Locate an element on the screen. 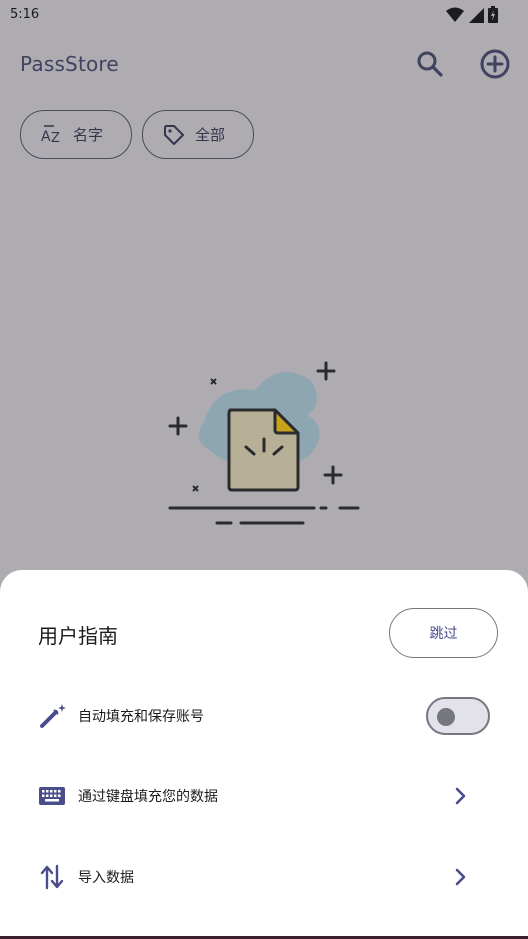 This screenshot has height=939, width=528. sort-chip: A Z 名字 is located at coordinates (76, 134).